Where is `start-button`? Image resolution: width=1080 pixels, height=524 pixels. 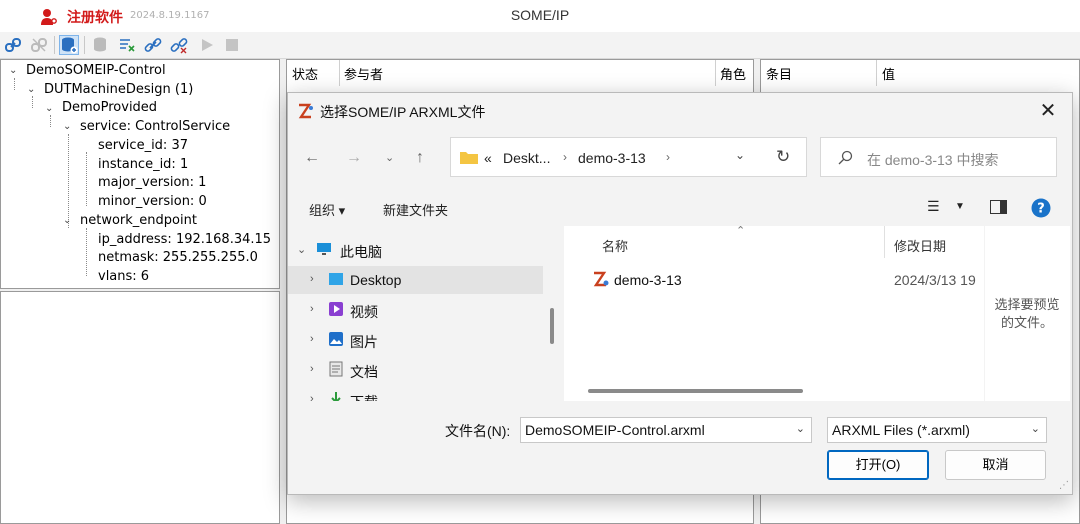 start-button is located at coordinates (207, 45).